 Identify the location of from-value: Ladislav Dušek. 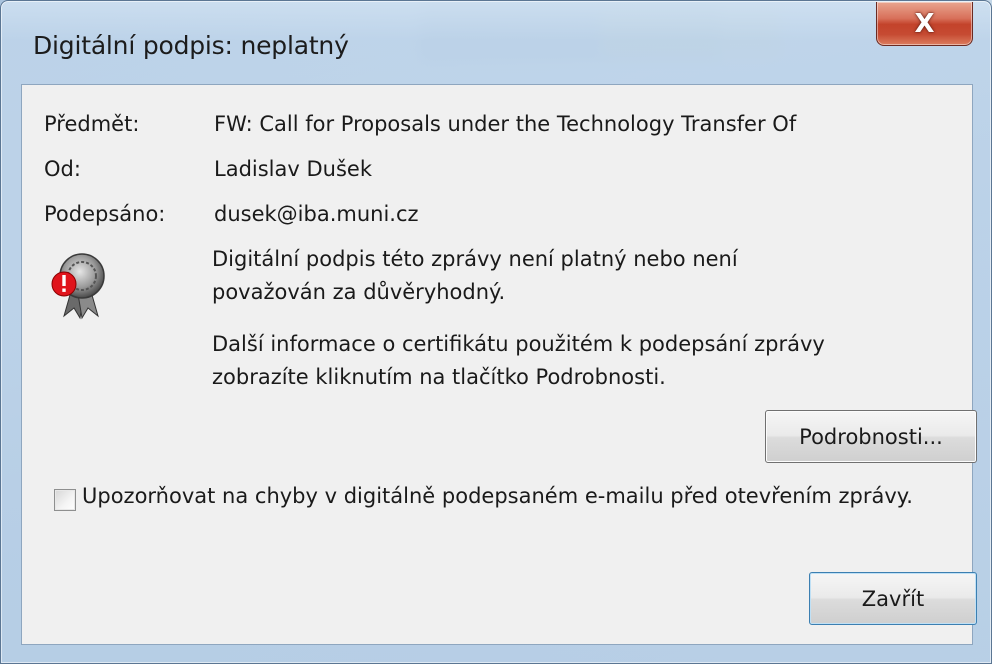
(293, 169).